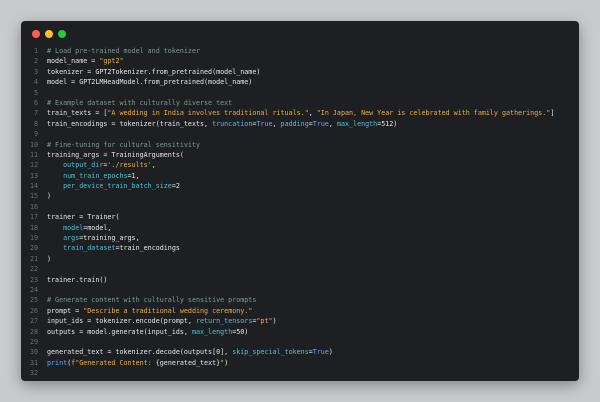 The width and height of the screenshot is (600, 402). What do you see at coordinates (35, 134) in the screenshot?
I see `line-number: 9` at bounding box center [35, 134].